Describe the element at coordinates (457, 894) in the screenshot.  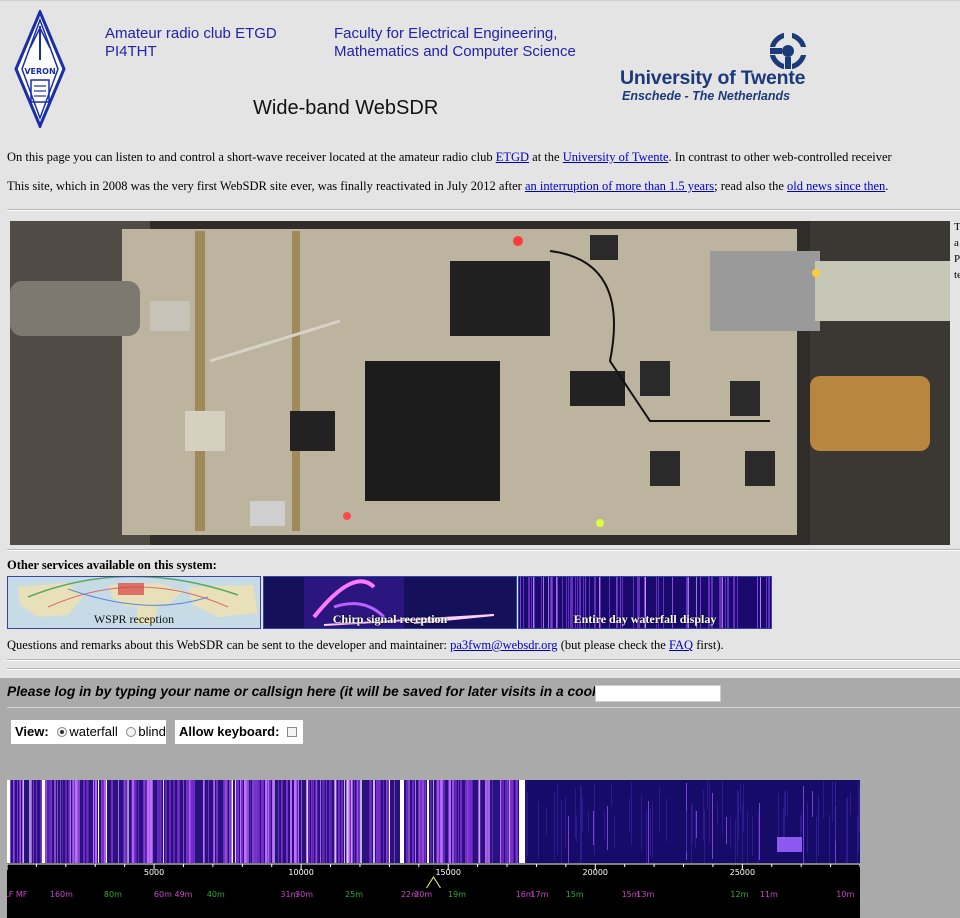
I see `band-label: 19m` at that location.